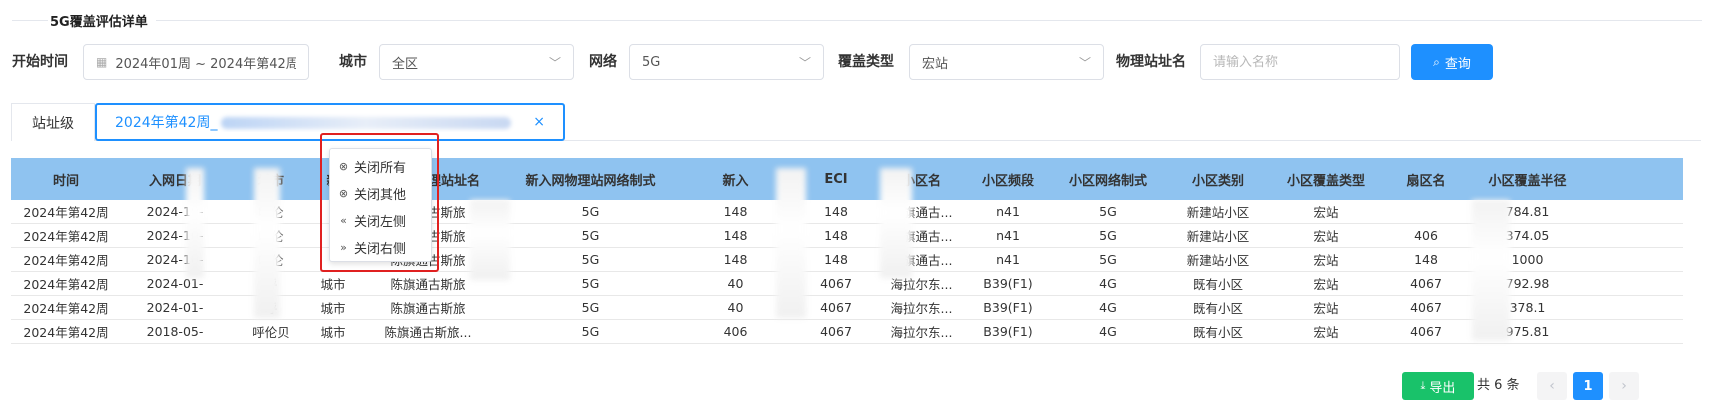 The image size is (1711, 415). I want to click on close-icon: ×, so click(539, 122).